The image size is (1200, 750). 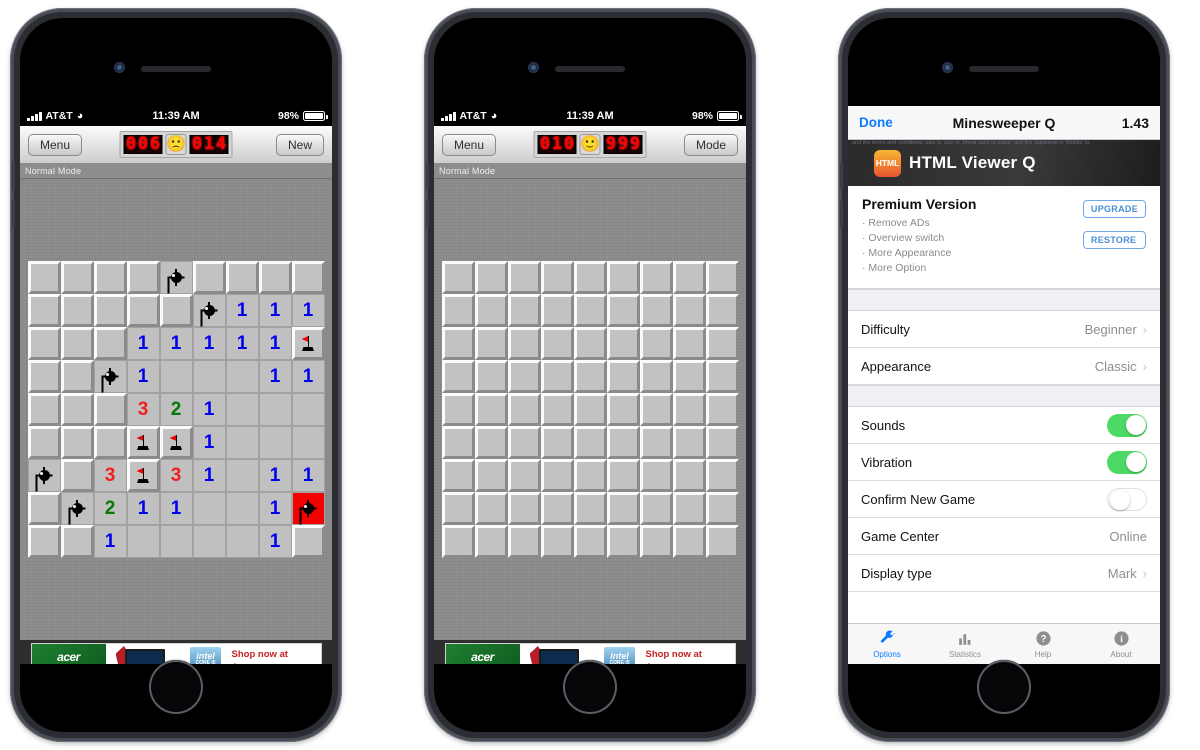 I want to click on settings-row-difficulty: Difficulty Beginner ›, so click(x=1004, y=329).